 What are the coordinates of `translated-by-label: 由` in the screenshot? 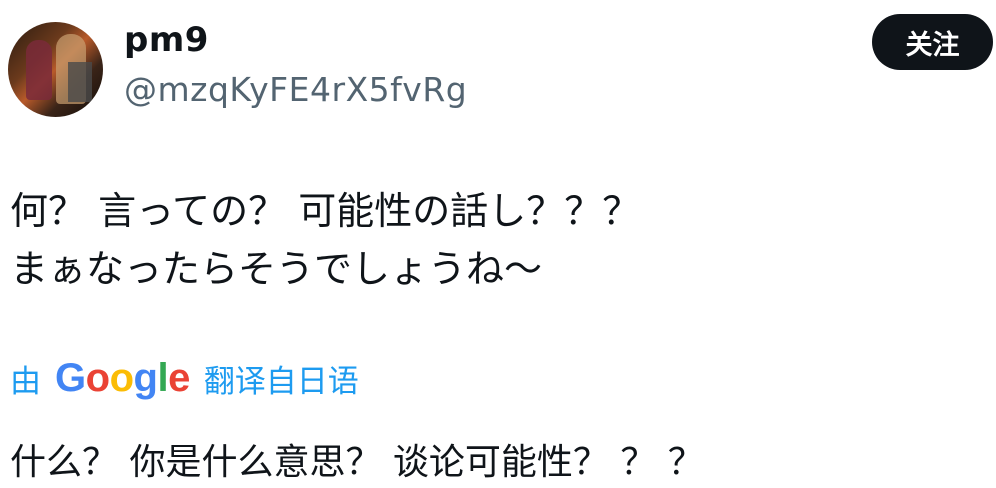 It's located at (25, 381).